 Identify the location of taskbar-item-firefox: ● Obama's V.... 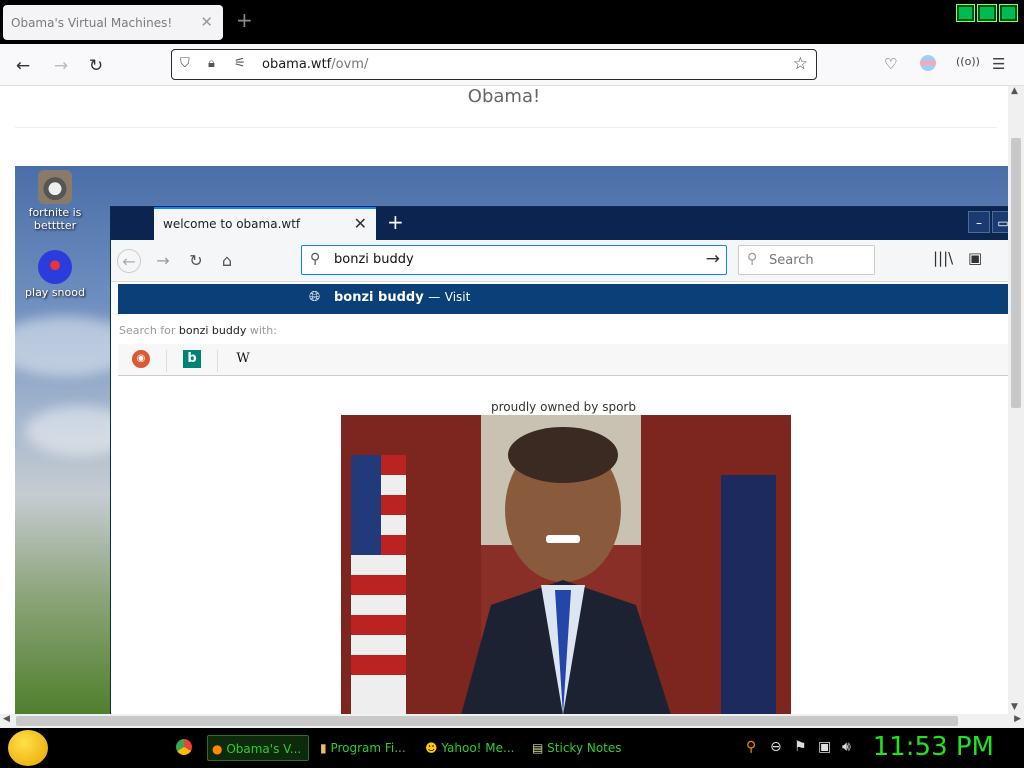
(258, 748).